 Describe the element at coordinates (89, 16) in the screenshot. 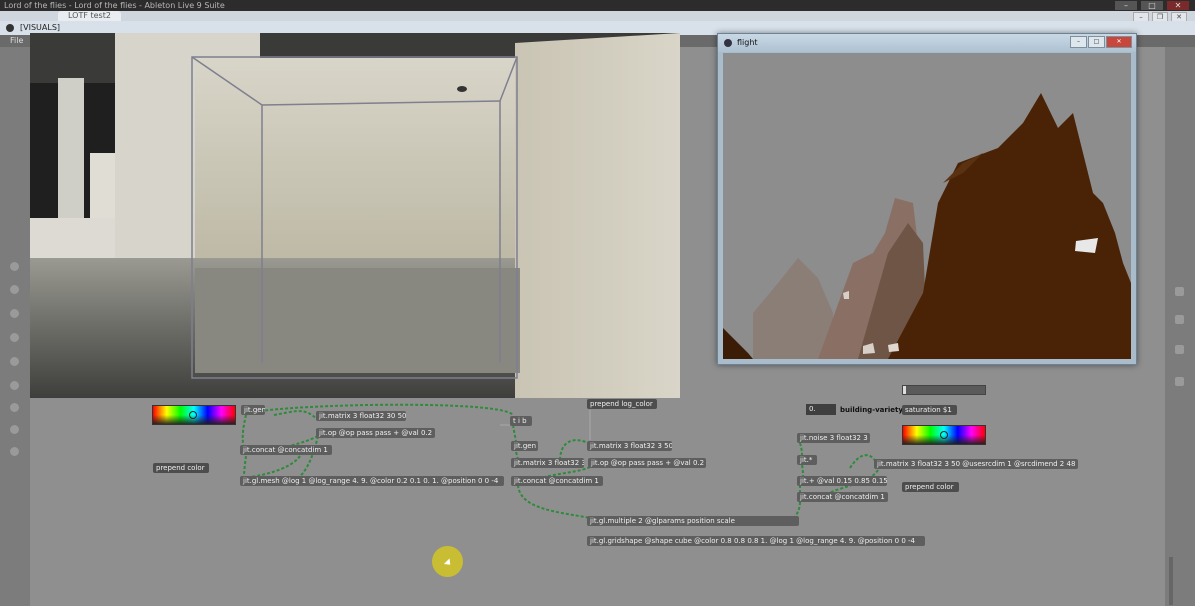

I see `tab-lotf-test2: LOTF test2` at that location.